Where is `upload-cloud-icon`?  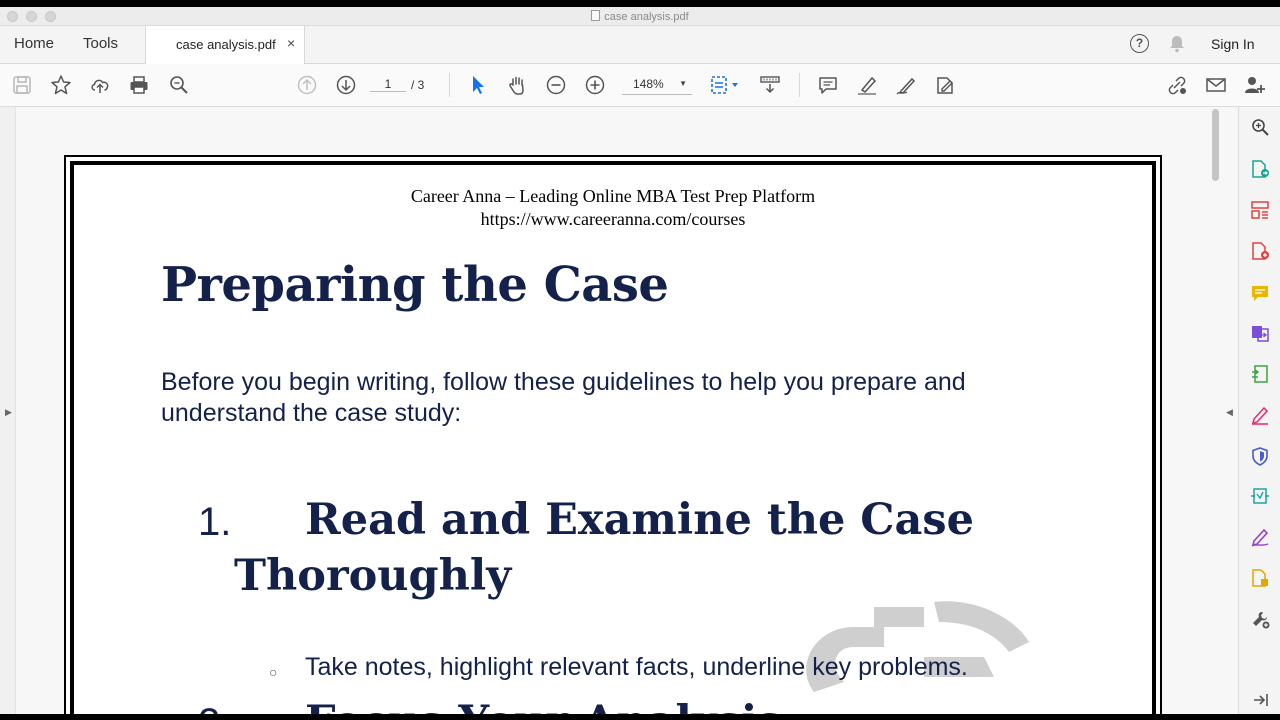 upload-cloud-icon is located at coordinates (100, 85).